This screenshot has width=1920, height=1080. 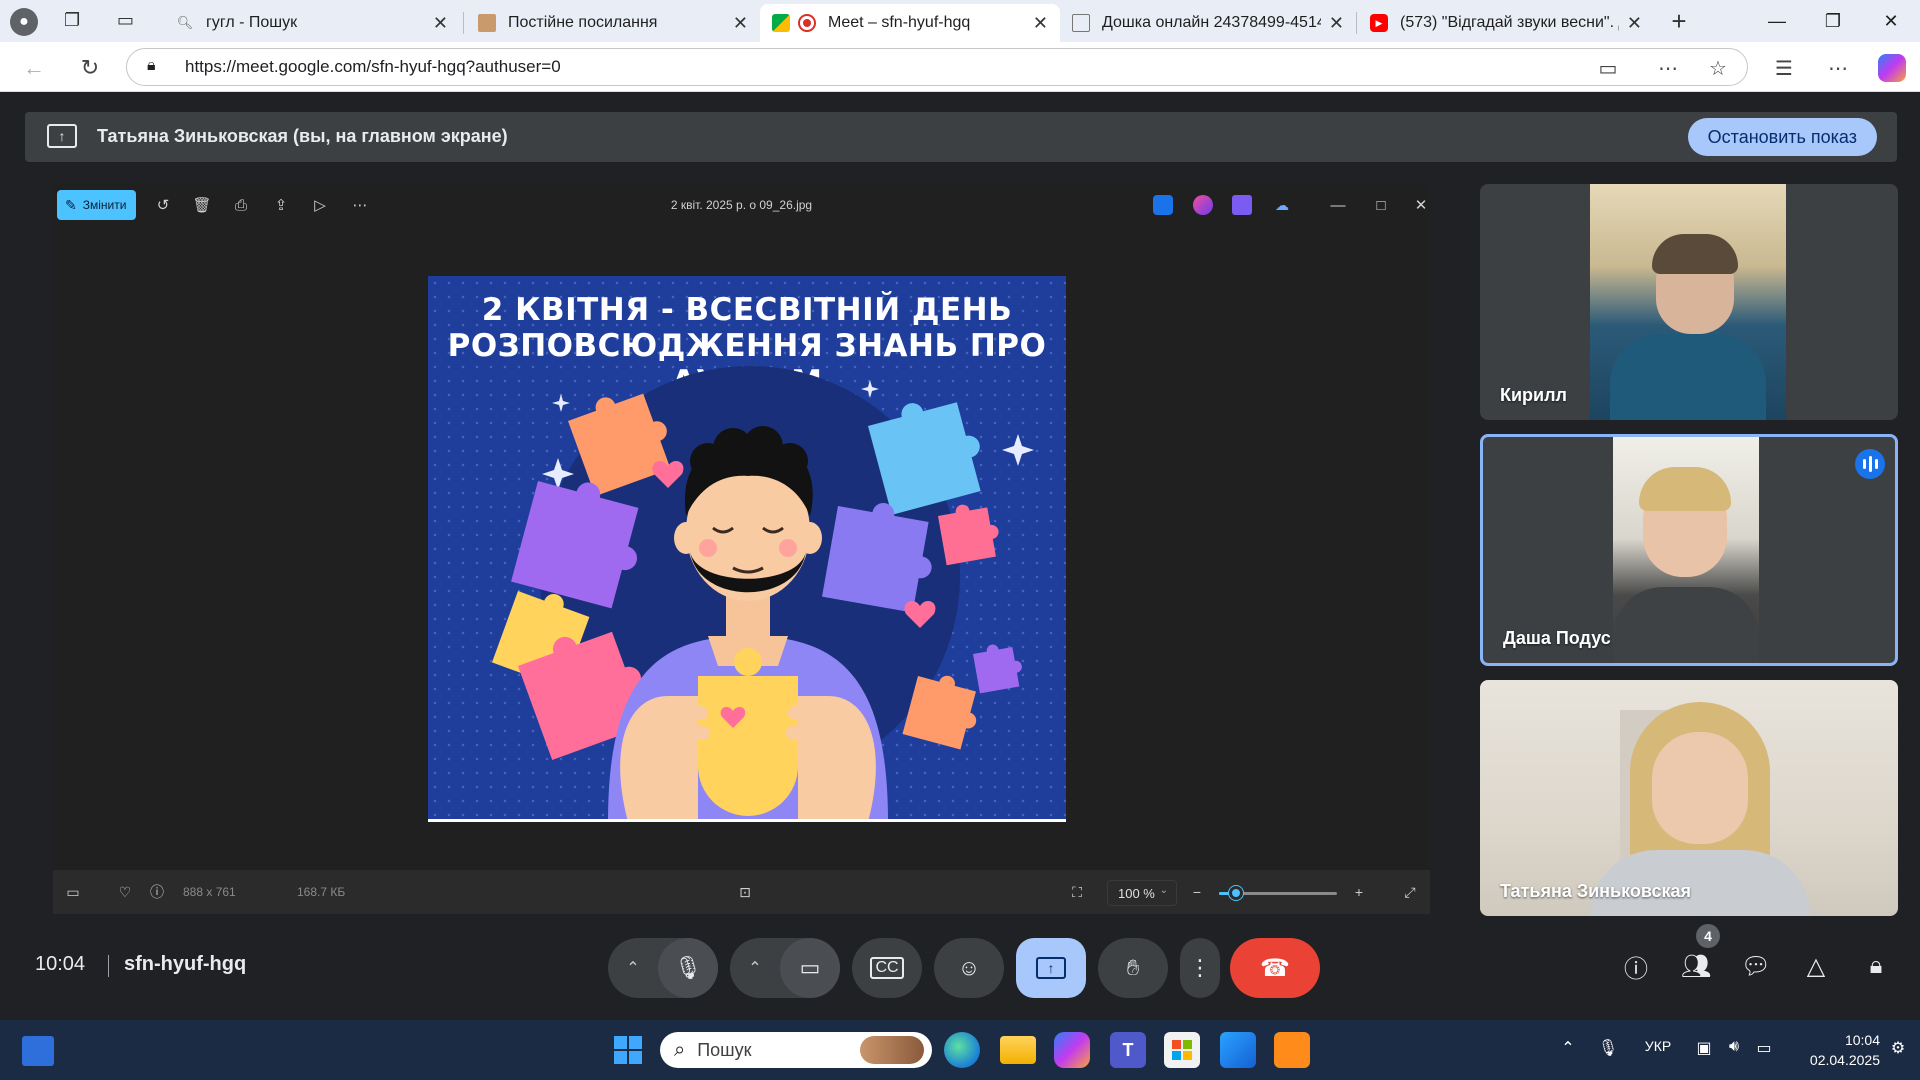 What do you see at coordinates (1734, 1047) in the screenshot?
I see `volume-icon: 🔊︎` at bounding box center [1734, 1047].